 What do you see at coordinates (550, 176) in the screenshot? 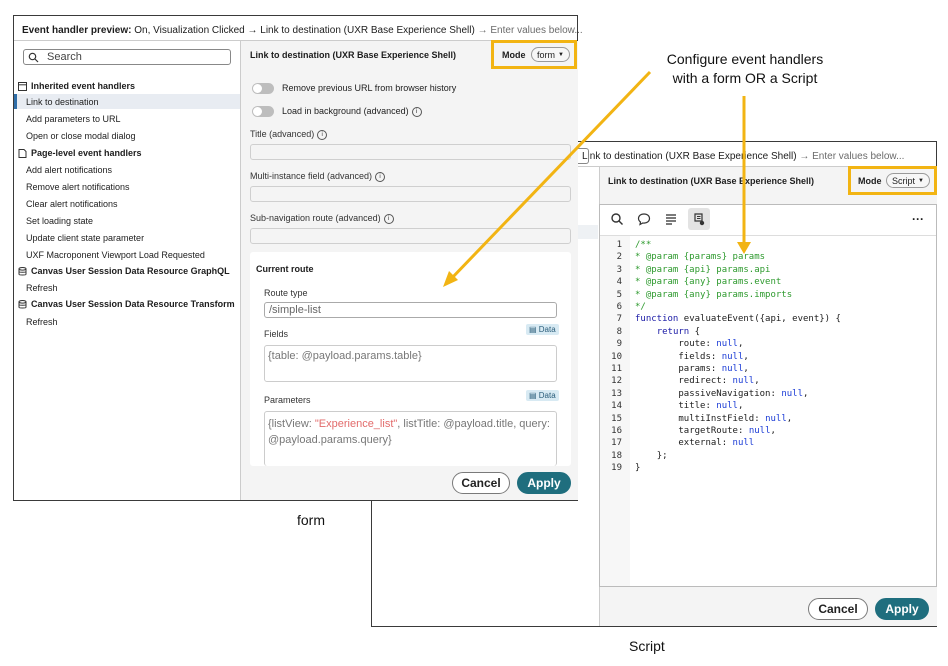
I see `arrow-to-form` at bounding box center [550, 176].